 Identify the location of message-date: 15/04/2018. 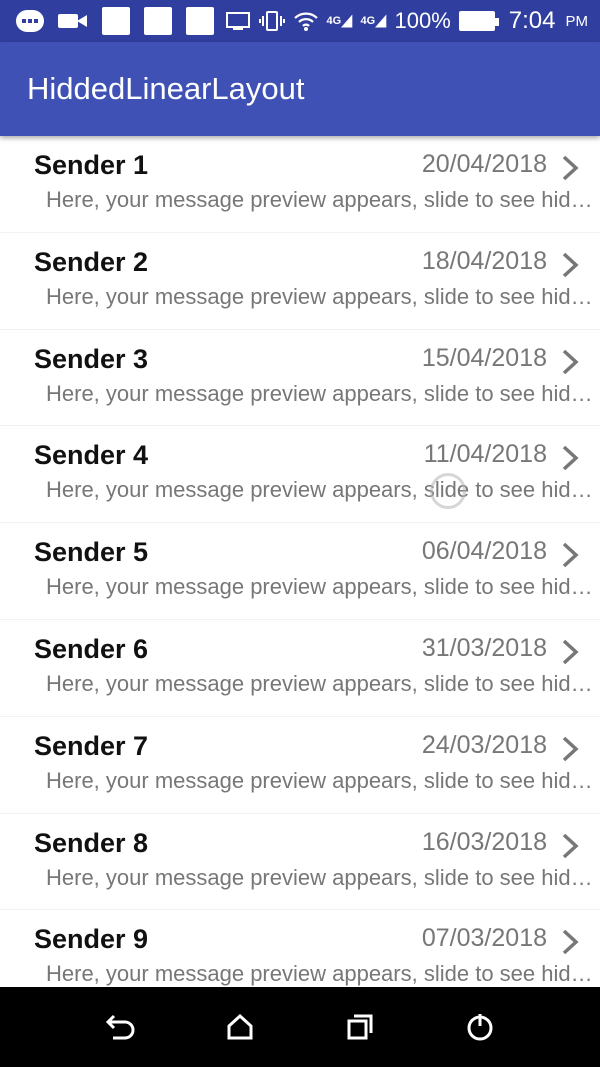
(484, 357).